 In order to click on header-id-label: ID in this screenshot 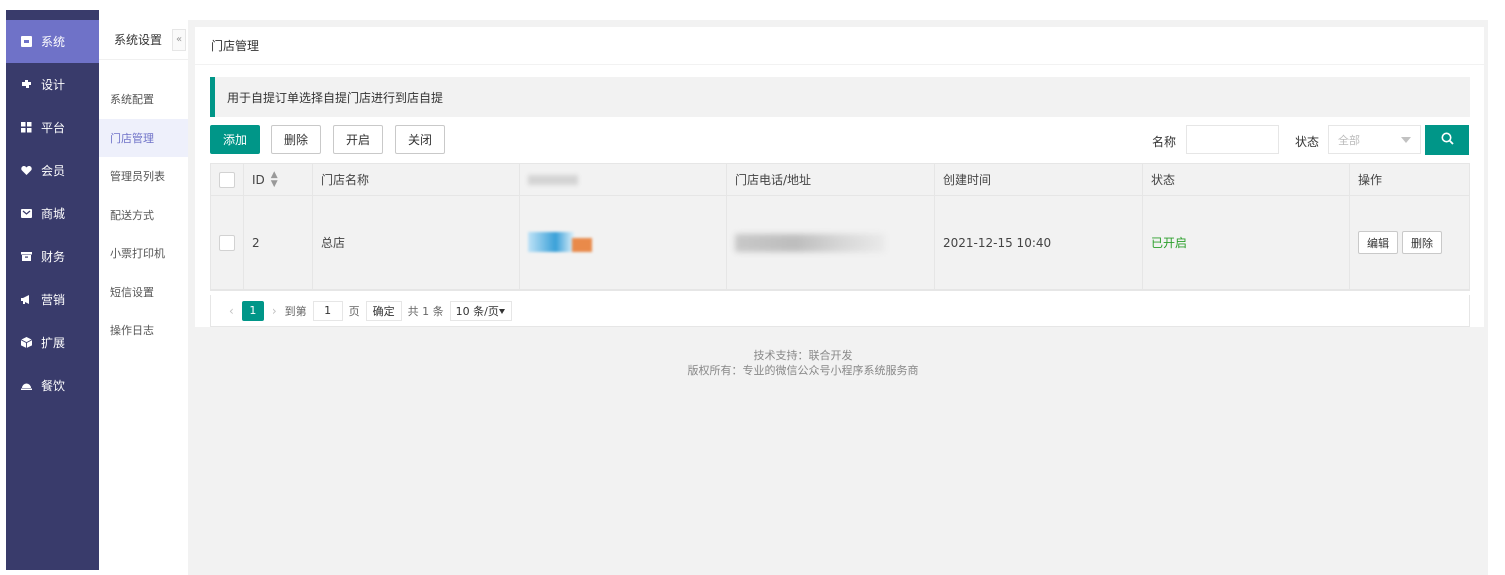, I will do `click(258, 179)`.